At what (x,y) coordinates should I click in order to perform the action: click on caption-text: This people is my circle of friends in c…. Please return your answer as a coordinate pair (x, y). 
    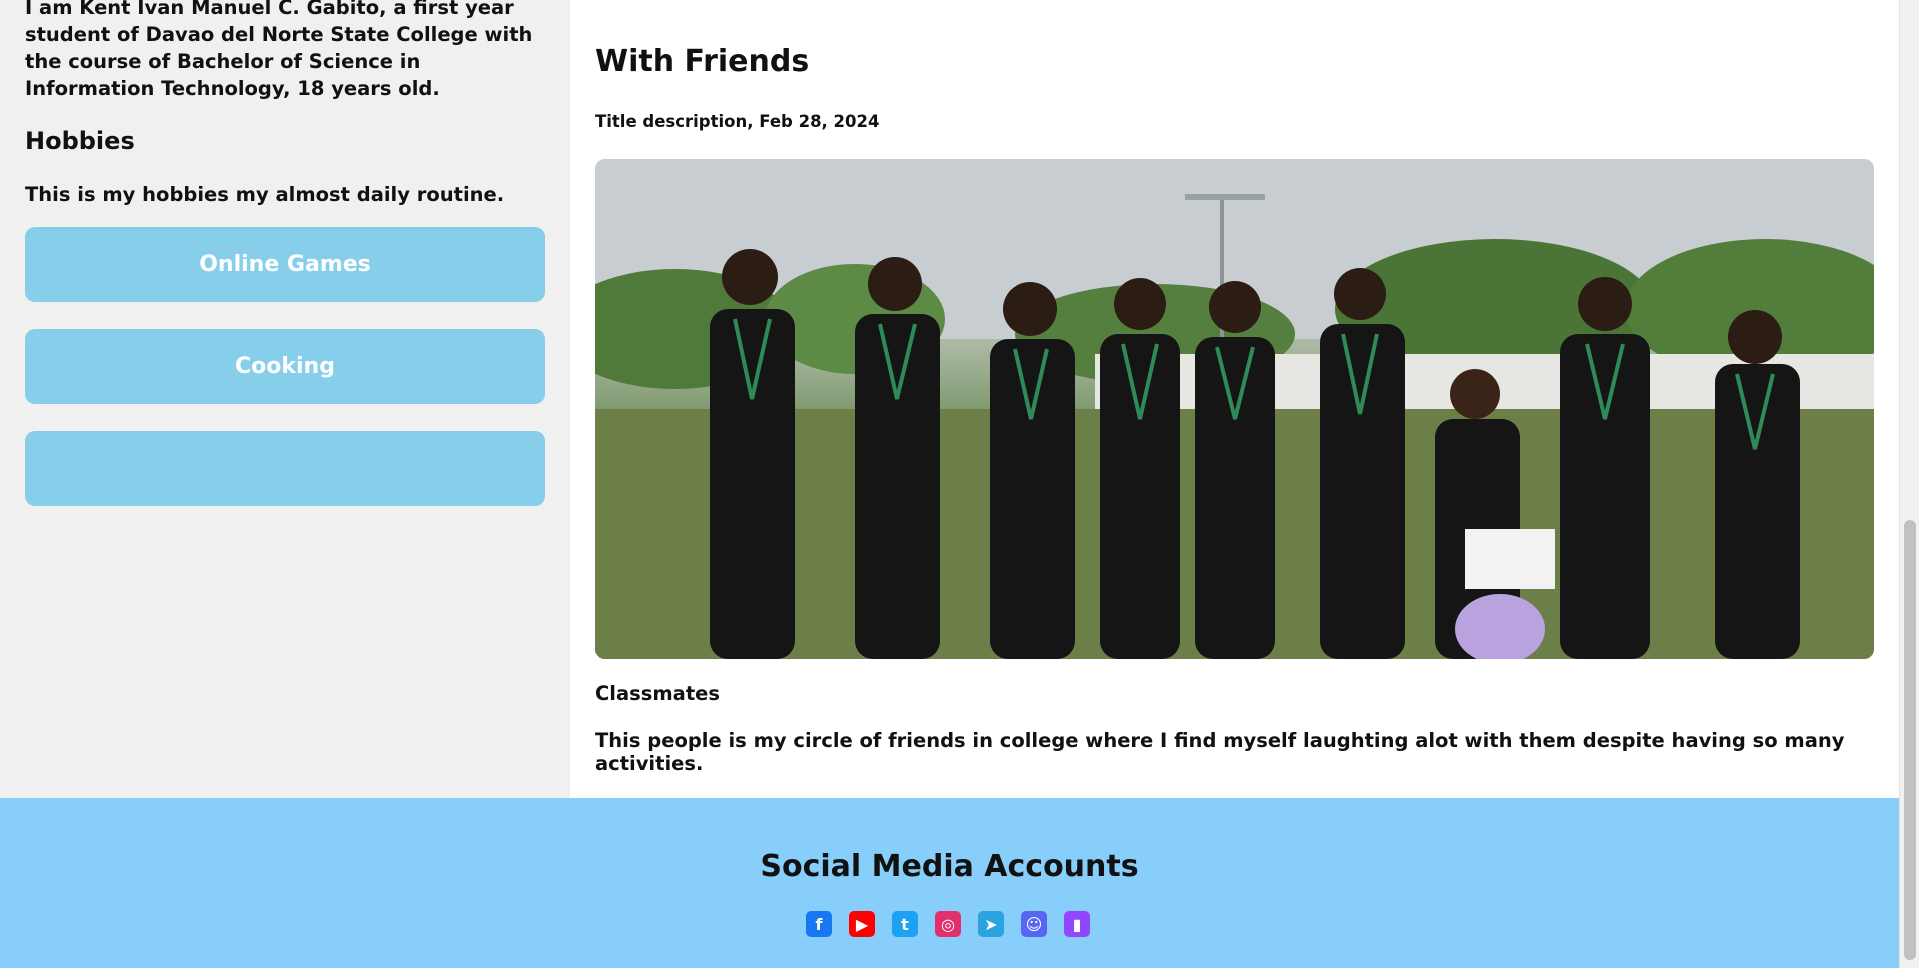
    Looking at the image, I should click on (1220, 752).